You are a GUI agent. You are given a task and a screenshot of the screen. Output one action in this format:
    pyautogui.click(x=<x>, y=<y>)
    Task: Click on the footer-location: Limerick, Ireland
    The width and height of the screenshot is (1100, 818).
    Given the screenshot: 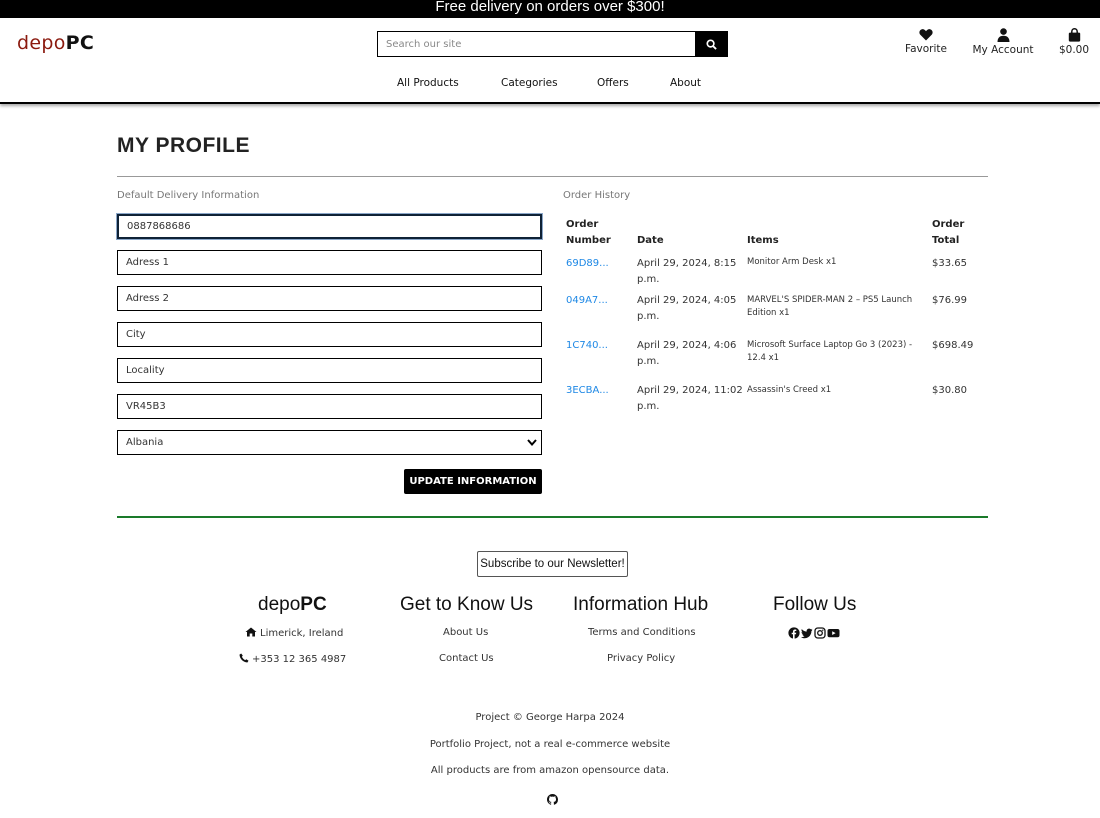 What is the action you would take?
    pyautogui.click(x=294, y=633)
    